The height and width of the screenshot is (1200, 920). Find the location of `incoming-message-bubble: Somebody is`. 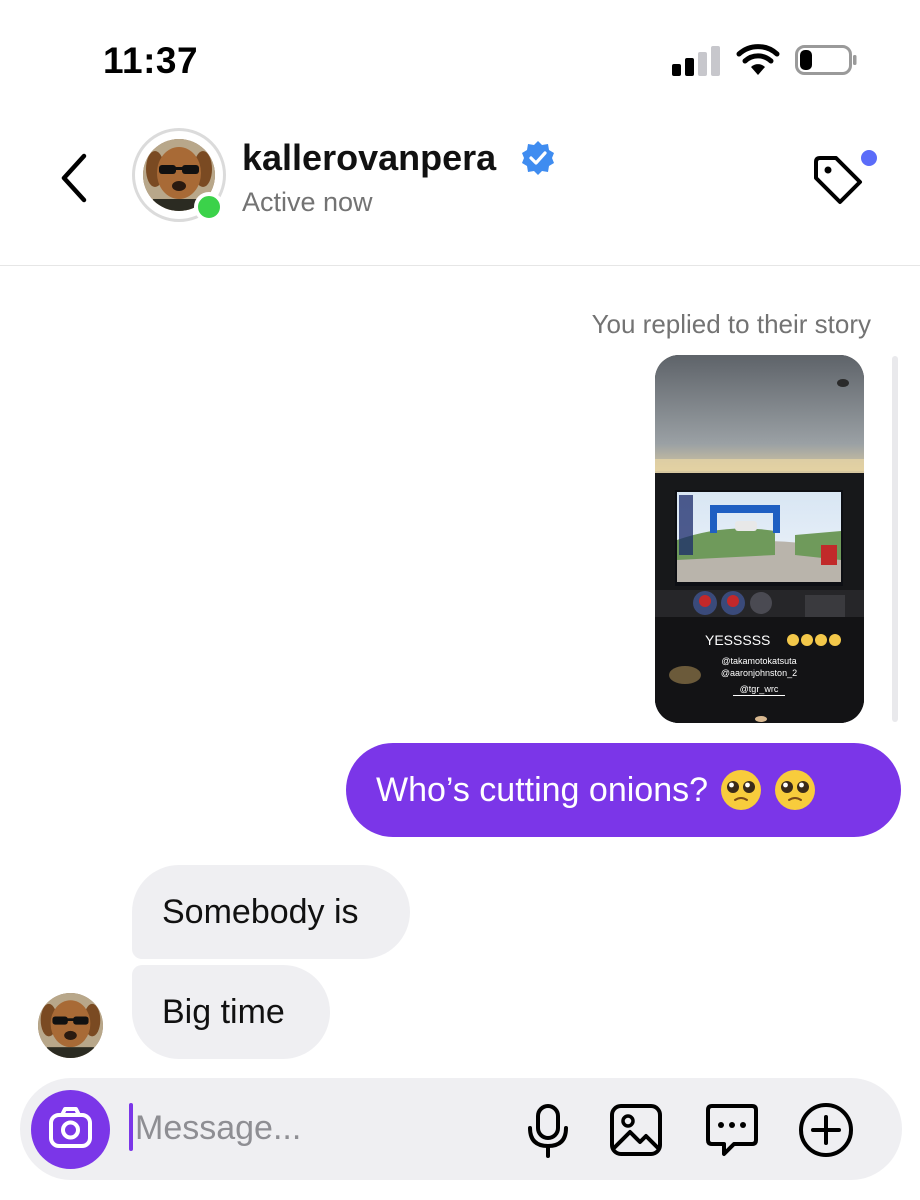

incoming-message-bubble: Somebody is is located at coordinates (271, 912).